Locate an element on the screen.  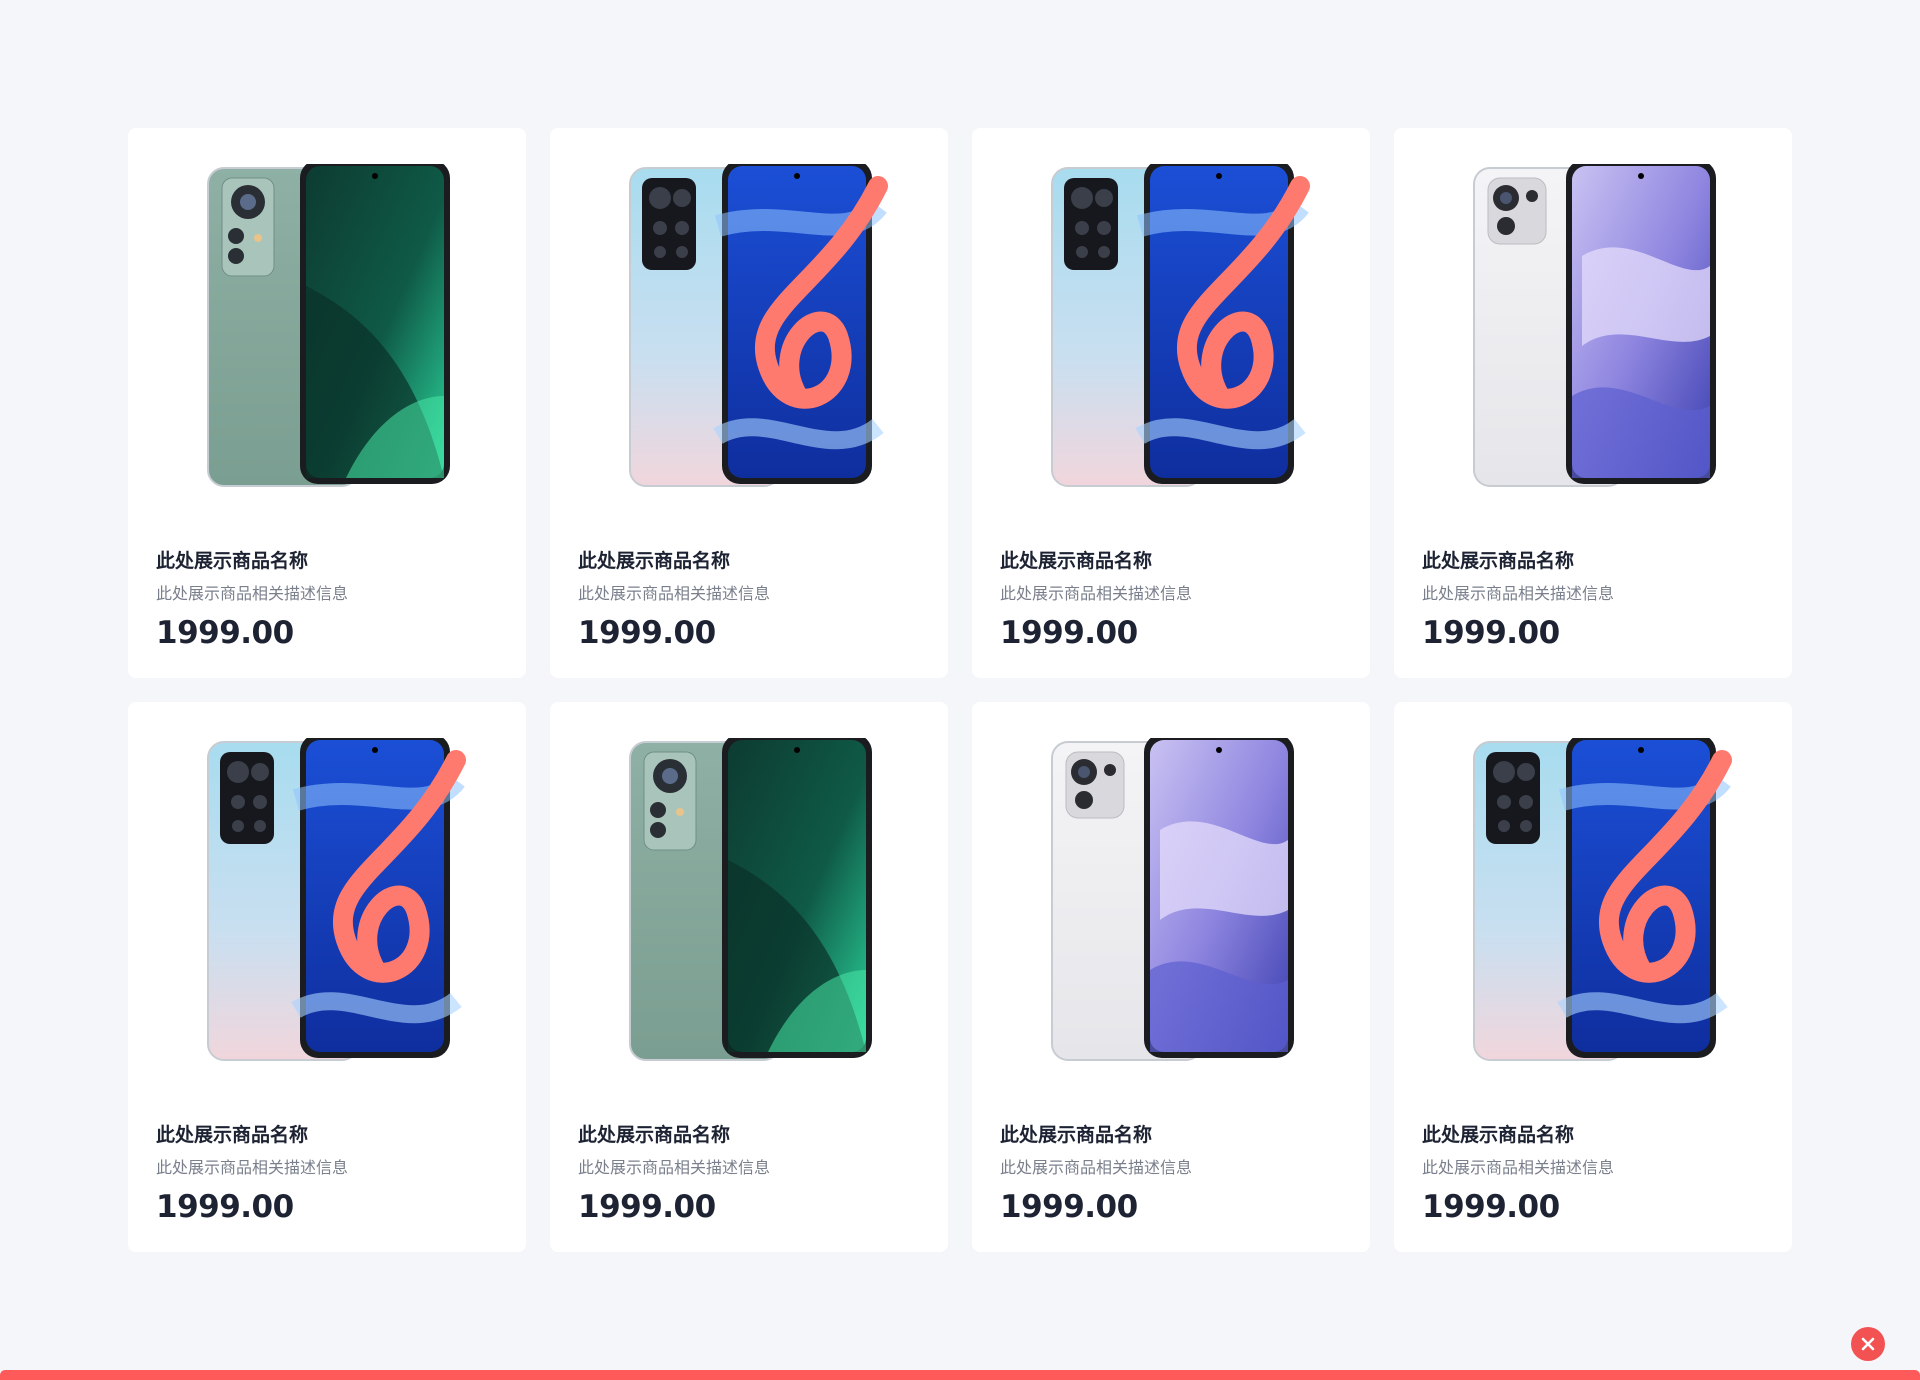
close-icon is located at coordinates (1868, 1344).